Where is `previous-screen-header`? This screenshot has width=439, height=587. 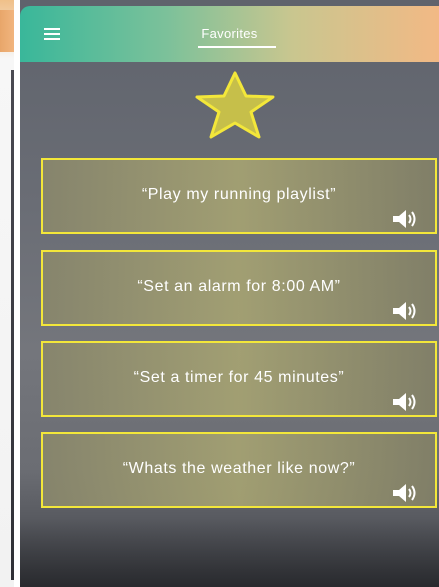 previous-screen-header is located at coordinates (7, 31).